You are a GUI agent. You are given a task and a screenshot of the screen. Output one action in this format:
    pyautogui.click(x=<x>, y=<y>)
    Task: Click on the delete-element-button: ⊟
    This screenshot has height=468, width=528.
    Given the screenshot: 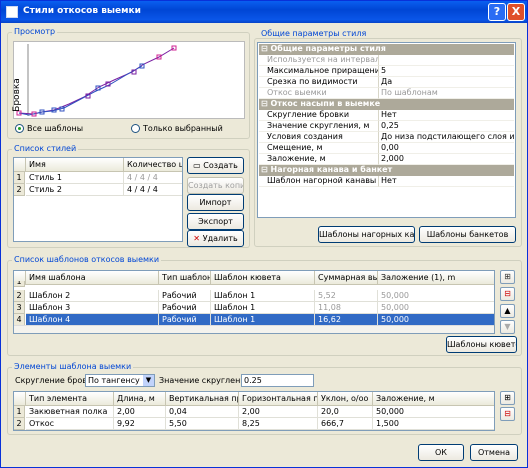 What is the action you would take?
    pyautogui.click(x=507, y=414)
    